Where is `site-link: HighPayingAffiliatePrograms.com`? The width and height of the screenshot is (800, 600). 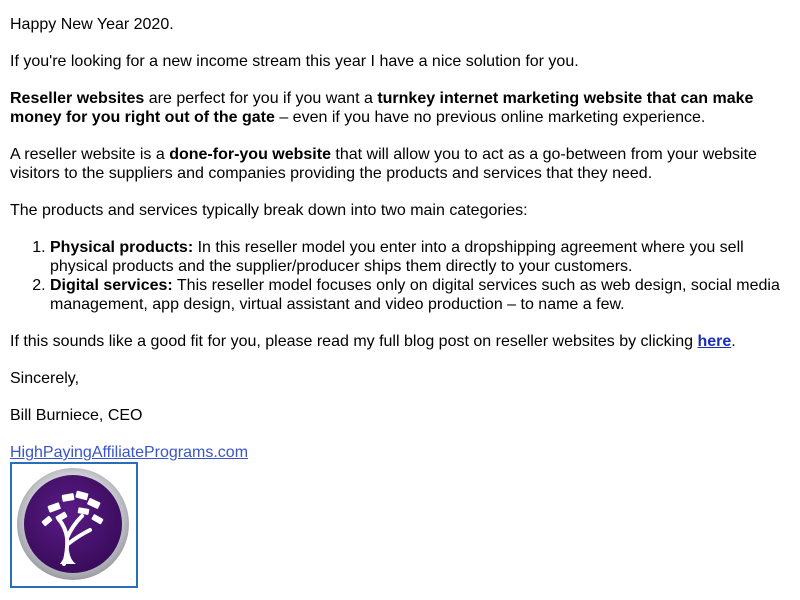
site-link: HighPayingAffiliatePrograms.com is located at coordinates (129, 452).